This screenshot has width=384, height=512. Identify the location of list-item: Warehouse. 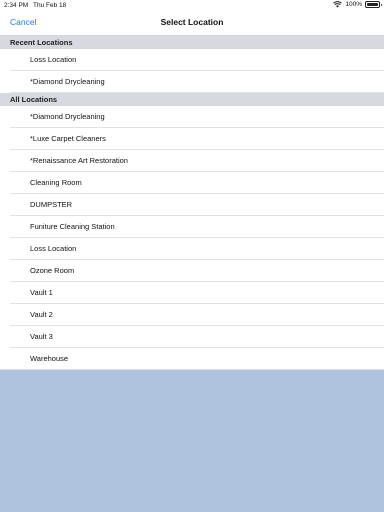
(192, 359).